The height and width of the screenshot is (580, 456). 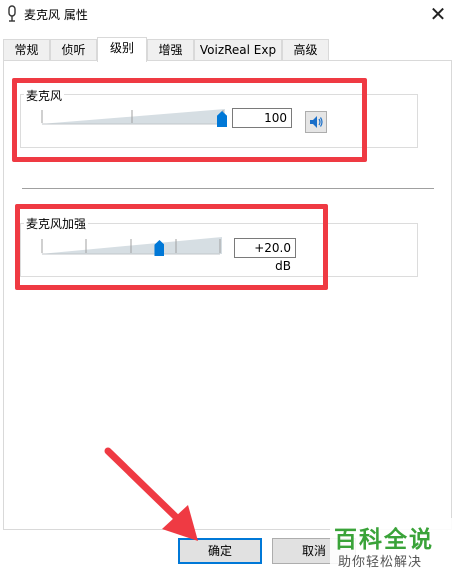 I want to click on tab-general: 常规, so click(x=26, y=50).